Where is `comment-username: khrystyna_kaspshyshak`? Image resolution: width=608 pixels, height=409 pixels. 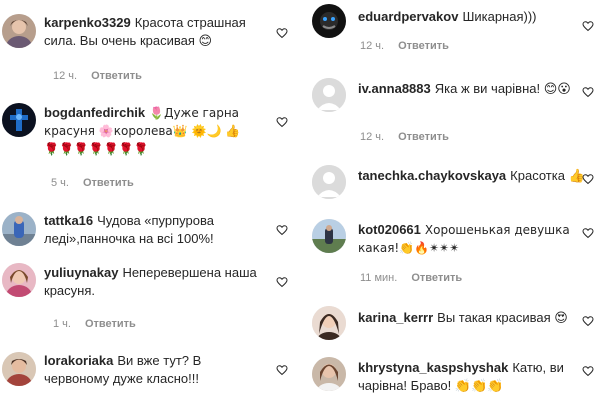
comment-username: khrystyna_kaspshyshak is located at coordinates (433, 367).